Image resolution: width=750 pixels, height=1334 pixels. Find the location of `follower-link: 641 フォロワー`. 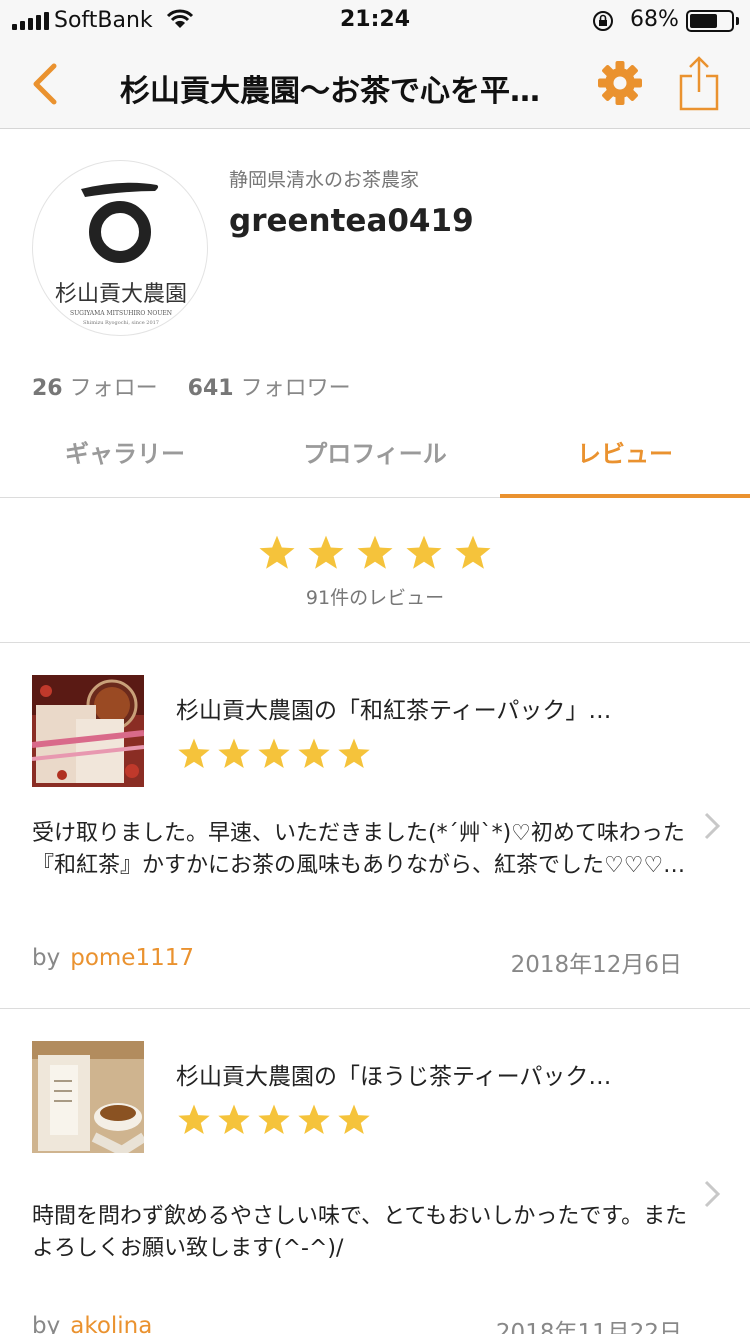

follower-link: 641 フォロワー is located at coordinates (269, 388).